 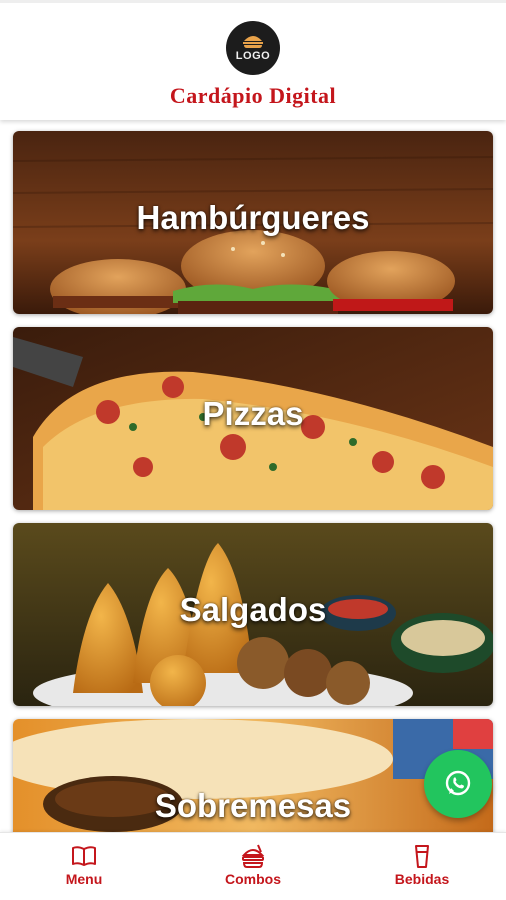 I want to click on header: LOGO Cardápio Digital, so click(x=253, y=60).